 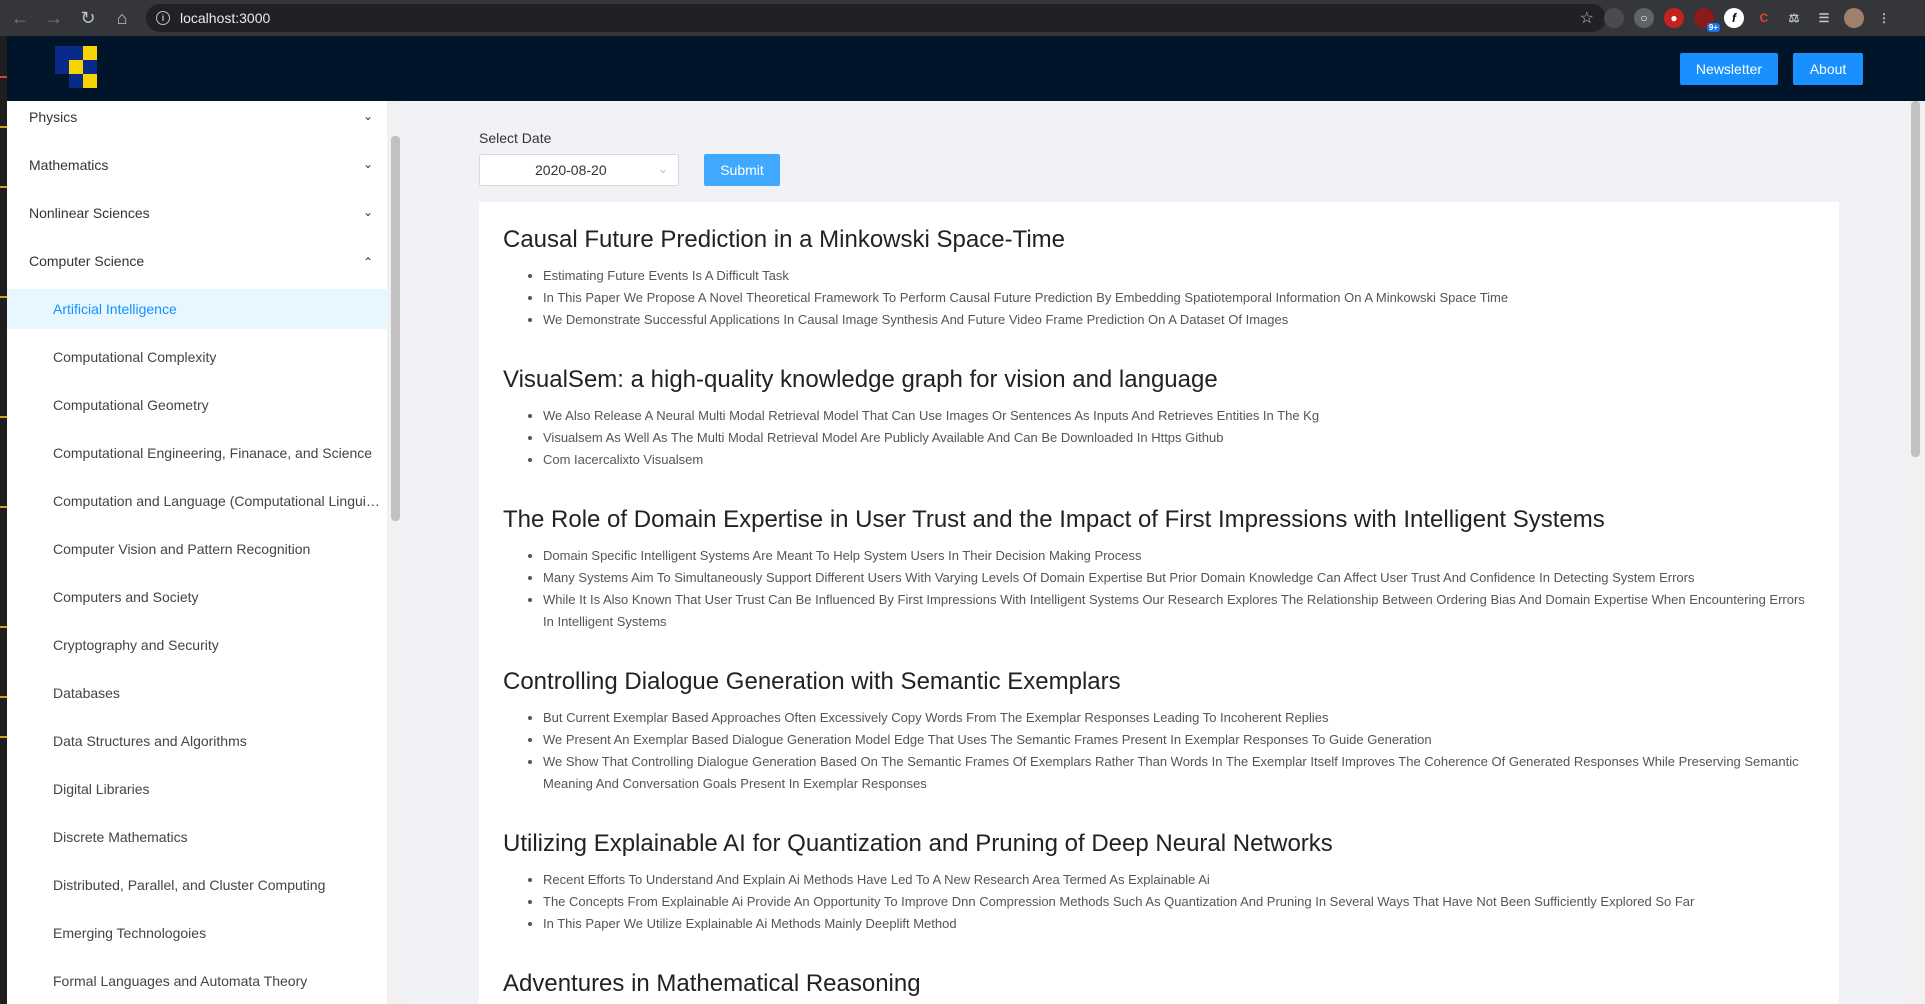 I want to click on left-edge-strip, so click(x=3, y=520).